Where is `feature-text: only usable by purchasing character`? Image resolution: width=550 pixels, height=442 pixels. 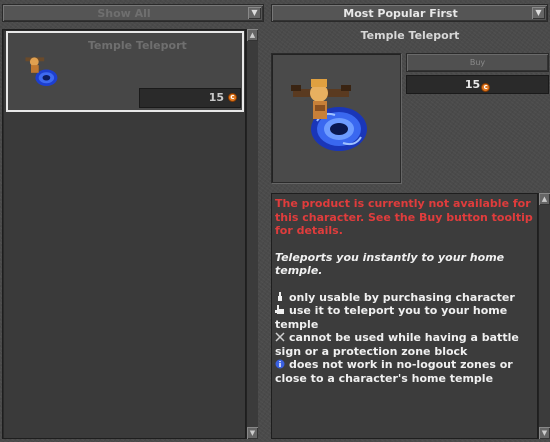 feature-text: only usable by purchasing character is located at coordinates (402, 297).